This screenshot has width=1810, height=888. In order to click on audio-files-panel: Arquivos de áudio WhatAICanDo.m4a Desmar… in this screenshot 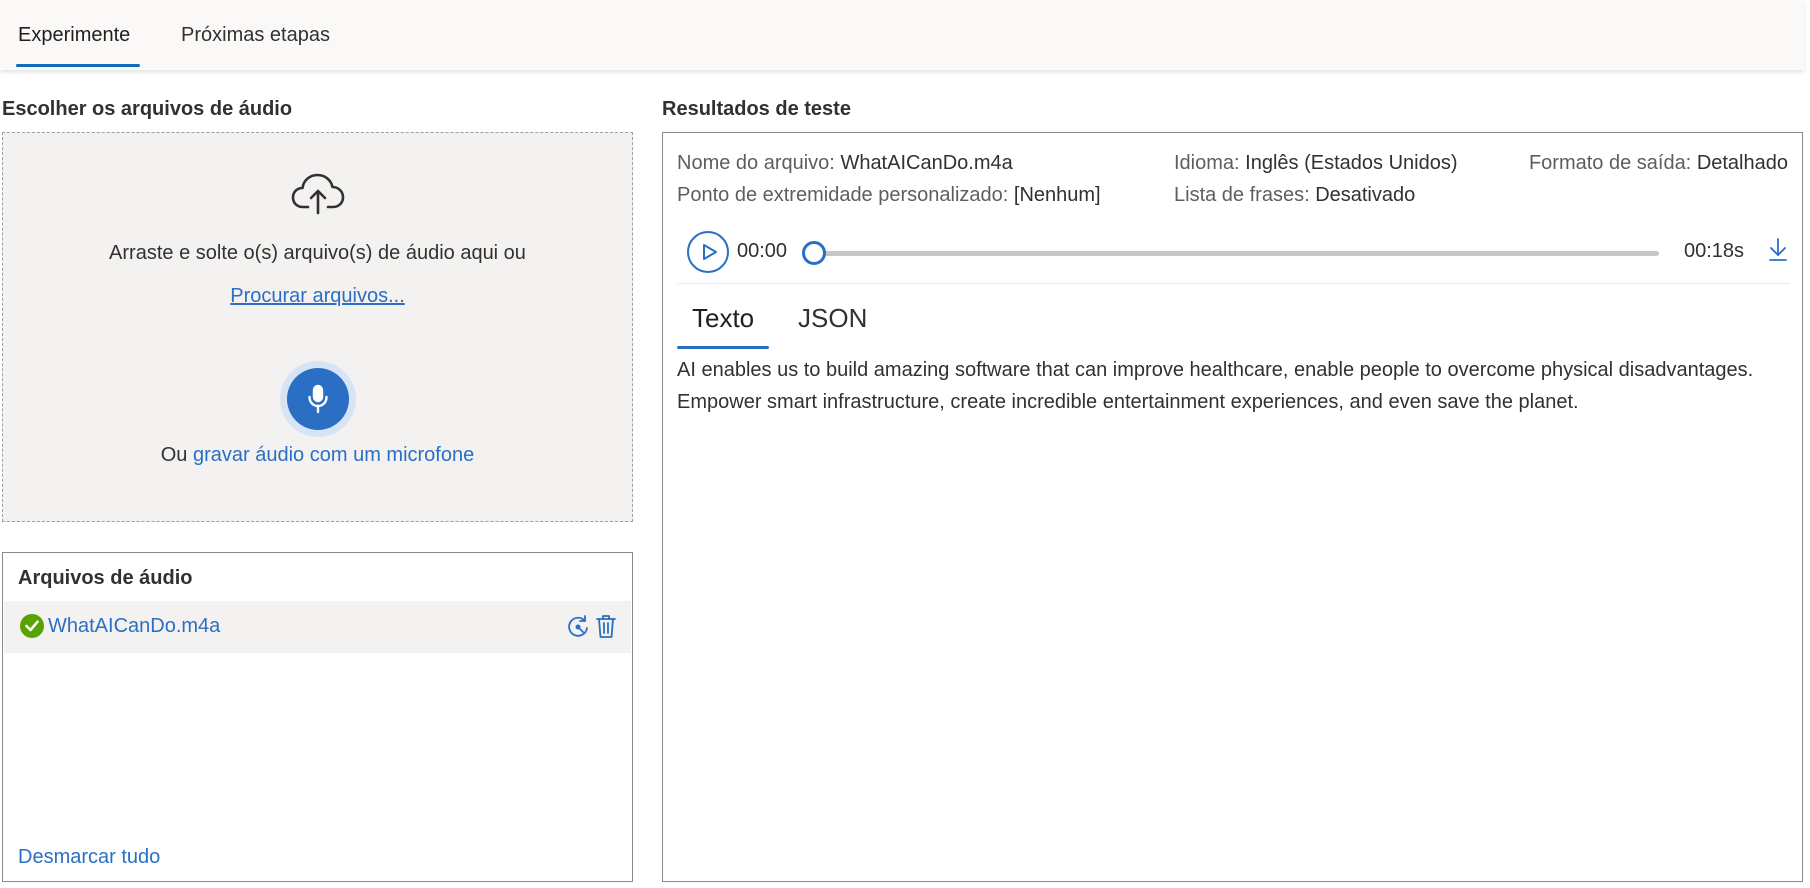, I will do `click(317, 717)`.